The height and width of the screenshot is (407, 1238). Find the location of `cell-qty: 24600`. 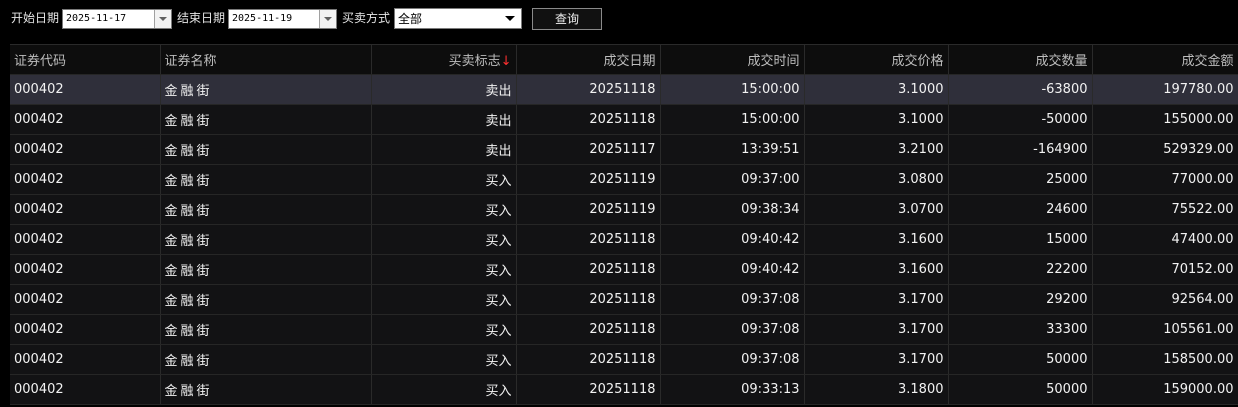

cell-qty: 24600 is located at coordinates (1020, 209).